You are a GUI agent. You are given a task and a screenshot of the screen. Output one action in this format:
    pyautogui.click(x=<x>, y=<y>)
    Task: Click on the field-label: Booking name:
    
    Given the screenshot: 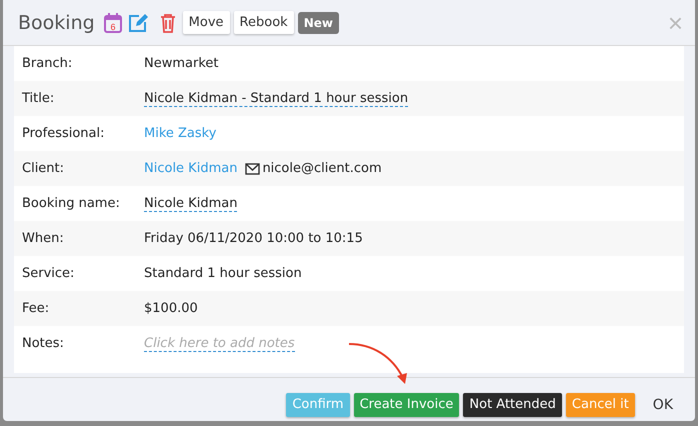 What is the action you would take?
    pyautogui.click(x=71, y=203)
    